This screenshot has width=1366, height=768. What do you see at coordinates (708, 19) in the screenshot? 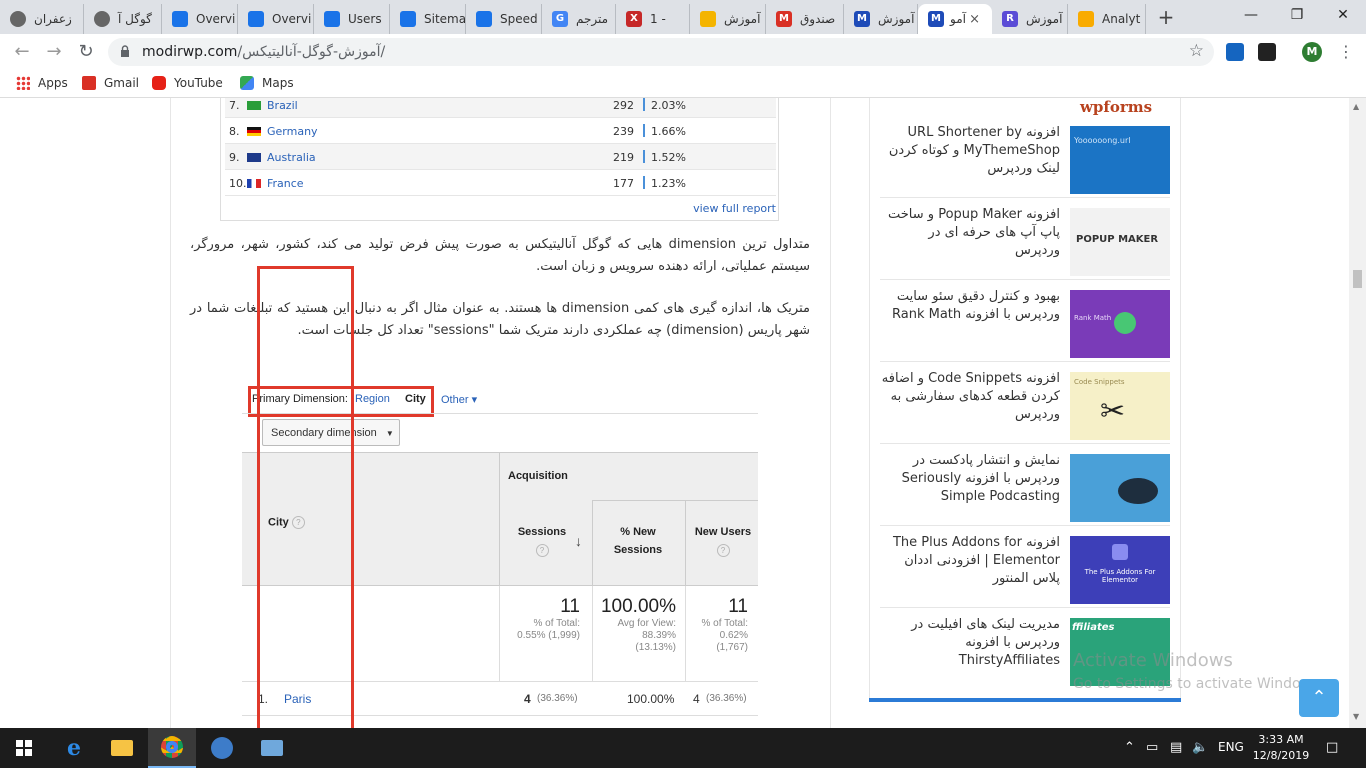
I see `bar-chart-icon` at bounding box center [708, 19].